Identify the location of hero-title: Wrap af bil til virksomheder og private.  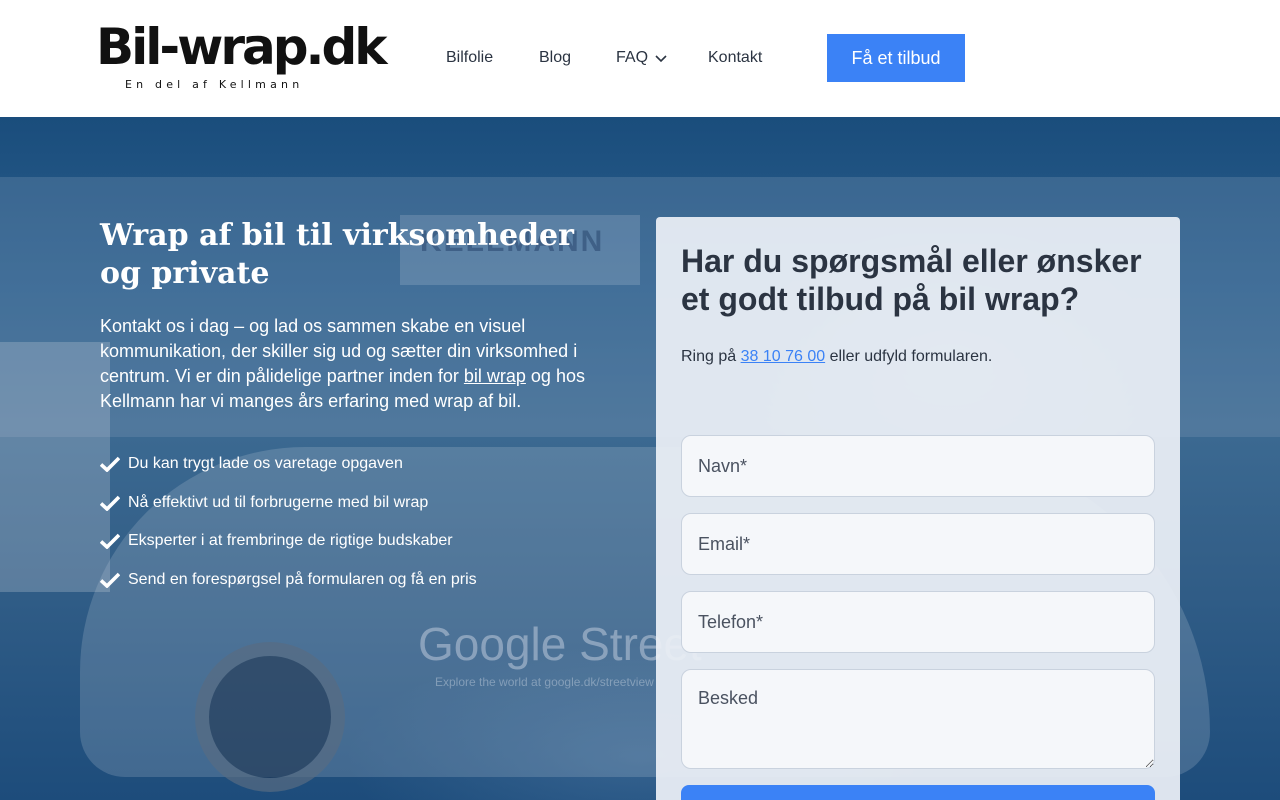
(337, 254).